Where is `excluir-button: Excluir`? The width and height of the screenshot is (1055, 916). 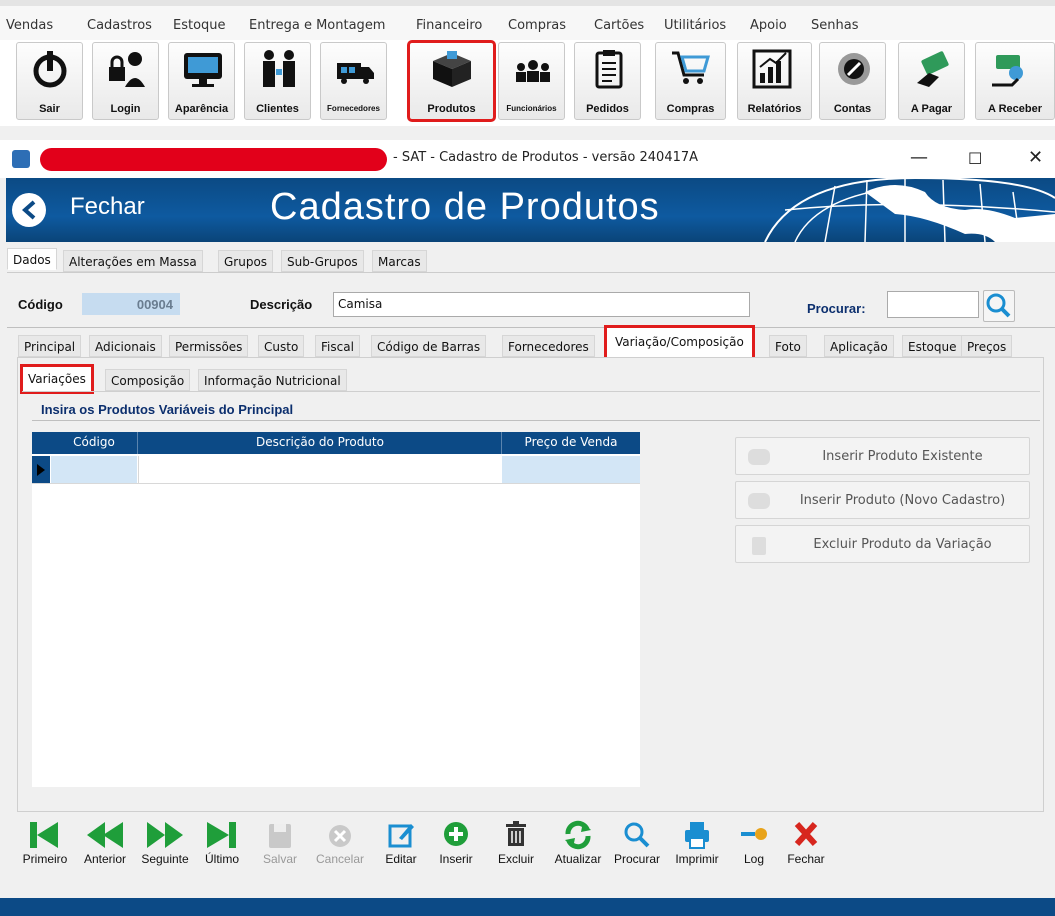 excluir-button: Excluir is located at coordinates (516, 849).